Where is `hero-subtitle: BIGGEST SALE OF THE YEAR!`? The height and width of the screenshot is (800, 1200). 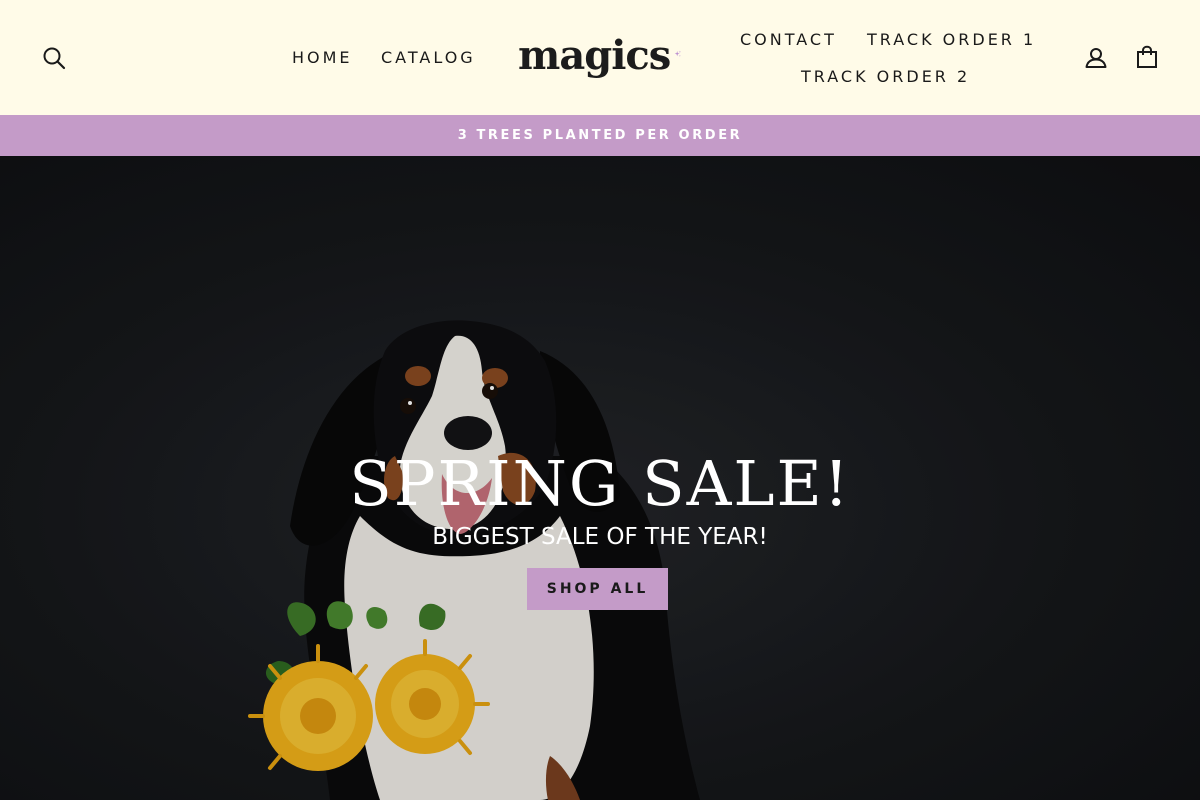 hero-subtitle: BIGGEST SALE OF THE YEAR! is located at coordinates (600, 537).